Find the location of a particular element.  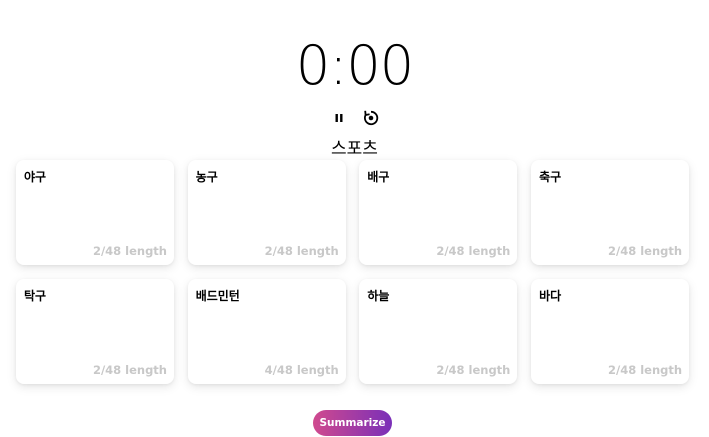

timer-display: 0:00 is located at coordinates (354, 65).